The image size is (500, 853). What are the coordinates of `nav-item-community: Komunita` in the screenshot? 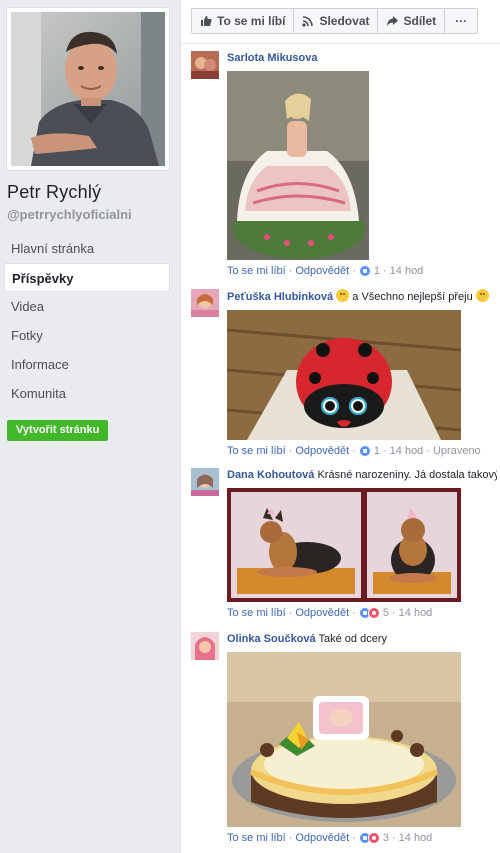 It's located at (87, 393).